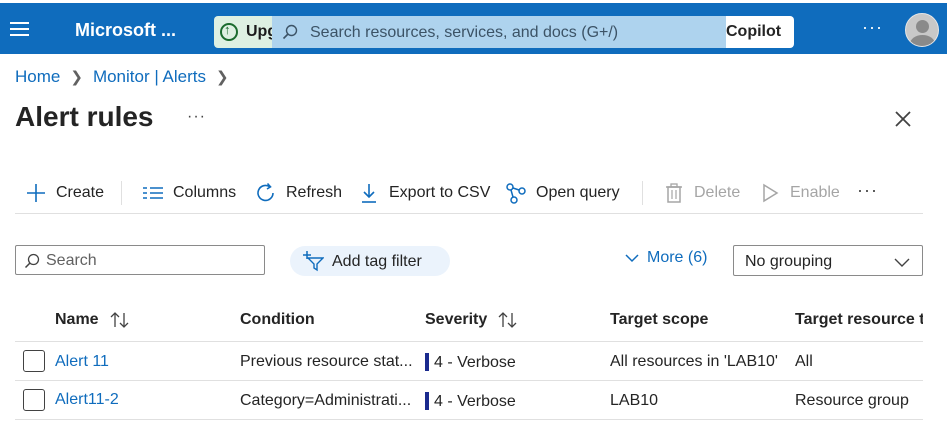  Describe the element at coordinates (37, 77) in the screenshot. I see `breadcrumb-home: Home` at that location.